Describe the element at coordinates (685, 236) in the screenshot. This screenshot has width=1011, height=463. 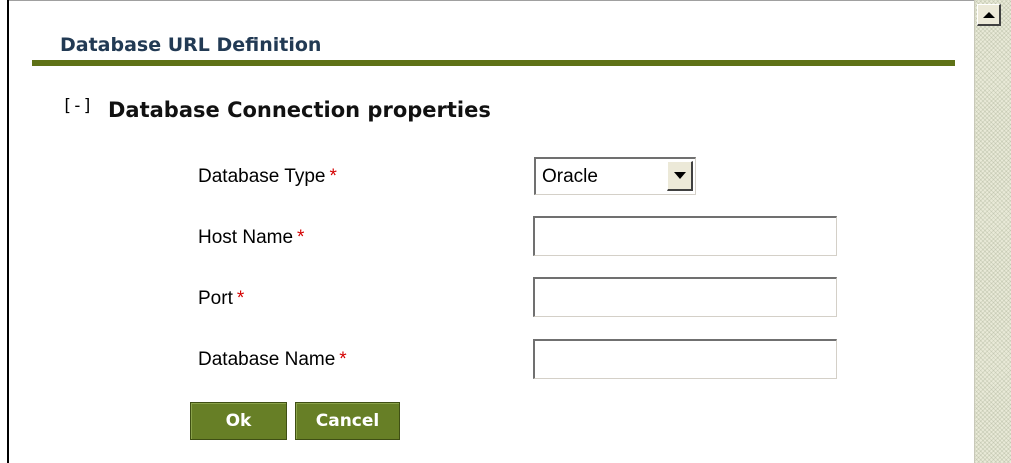
I see `host-name-input` at that location.